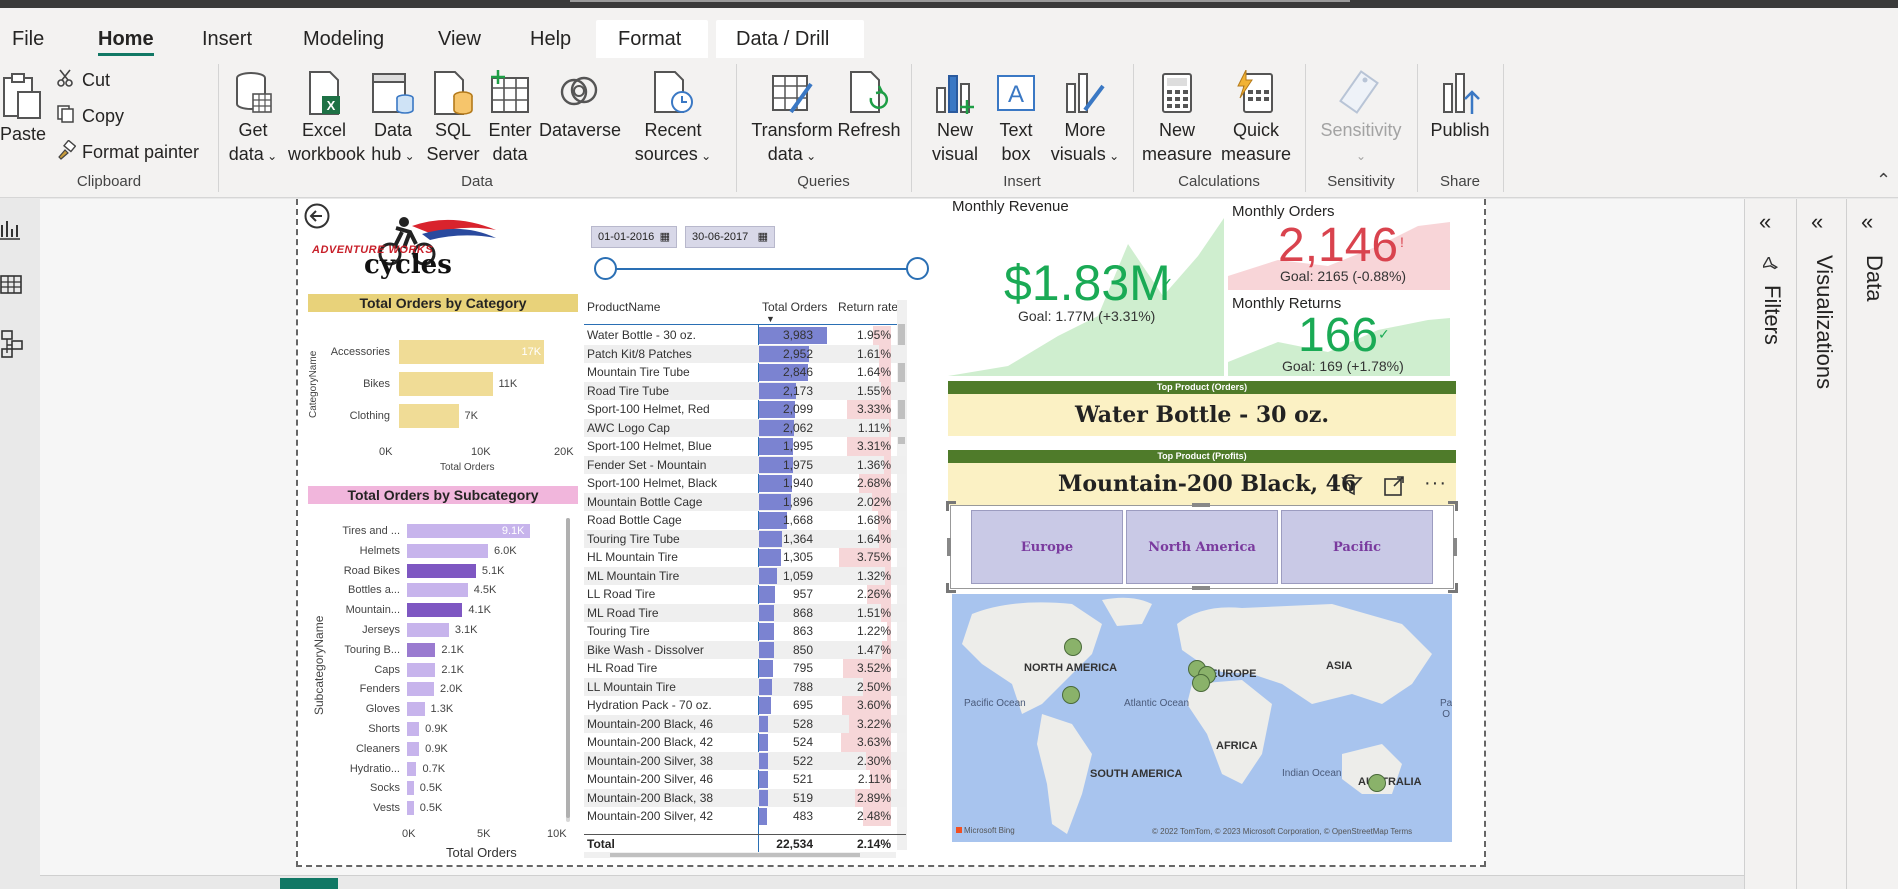 The width and height of the screenshot is (1898, 889). What do you see at coordinates (745, 705) in the screenshot?
I see `table-row: Hydration Pack - 70 oz. 695 3.60%` at bounding box center [745, 705].